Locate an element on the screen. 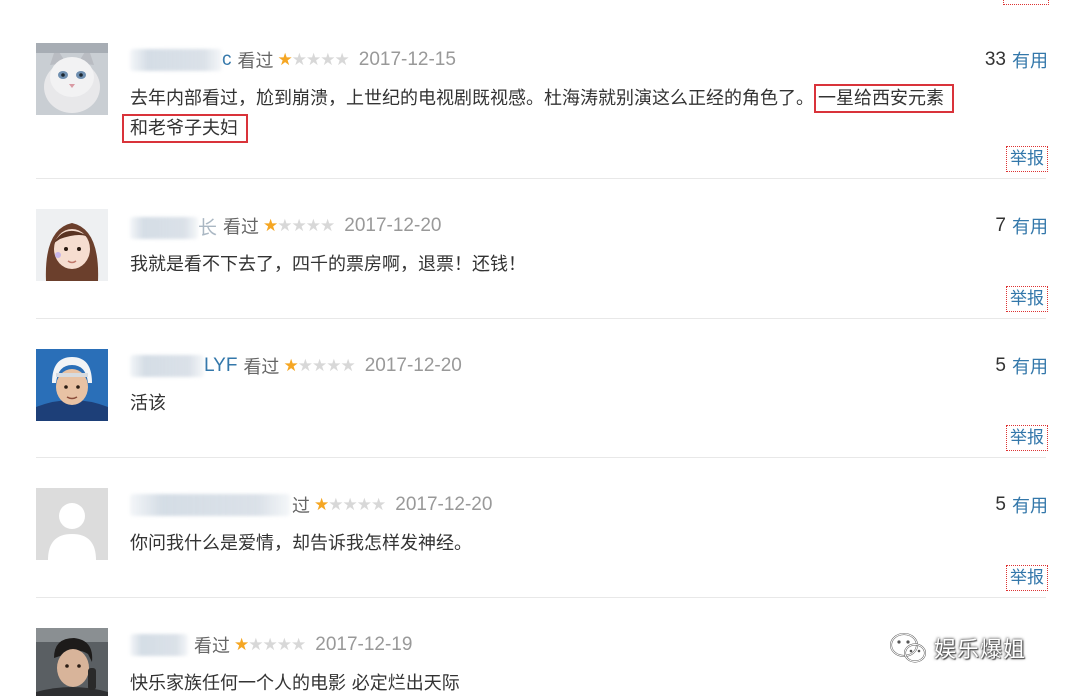 This screenshot has height=696, width=1082. vote-count: 7 有用 is located at coordinates (1021, 226).